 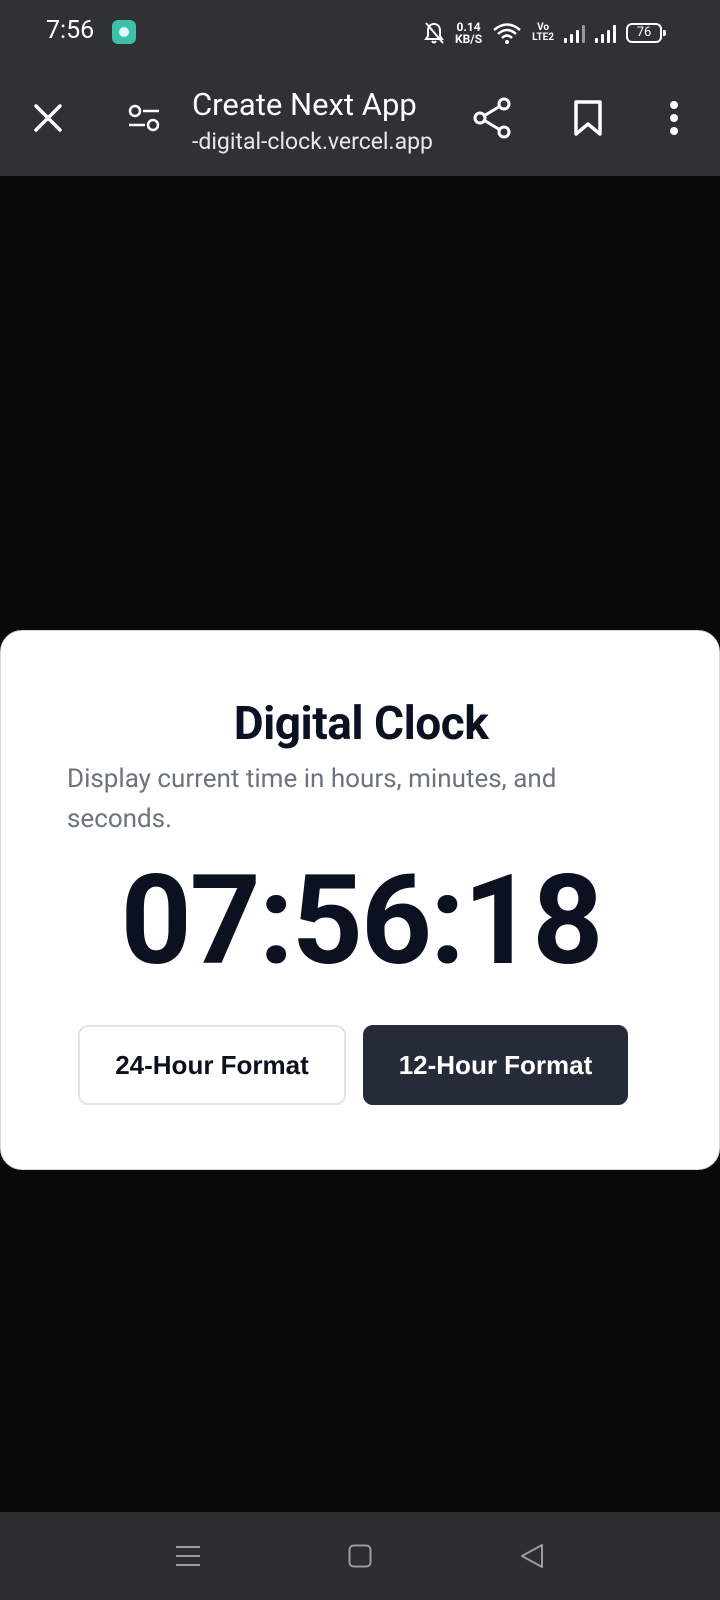 I want to click on recents-button, so click(x=188, y=1556).